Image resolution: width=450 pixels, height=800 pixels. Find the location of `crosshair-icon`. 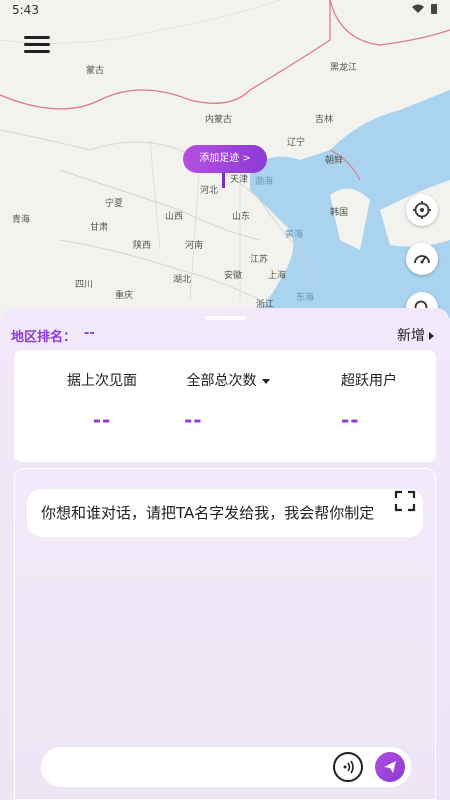

crosshair-icon is located at coordinates (422, 210).